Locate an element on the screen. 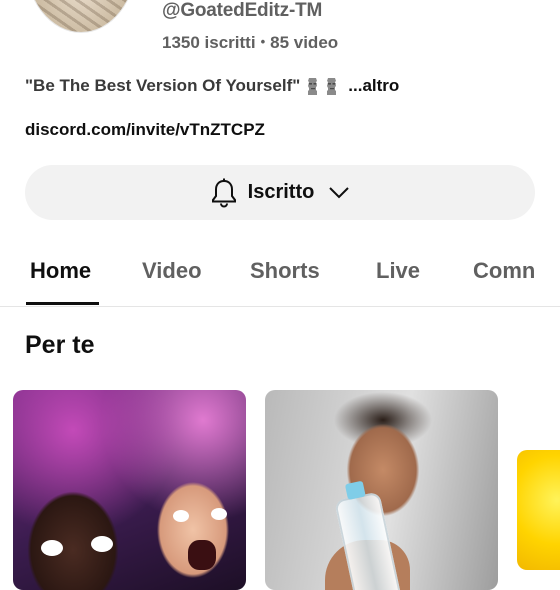  channel-handle: @GoatedEditz-TM is located at coordinates (242, 10).